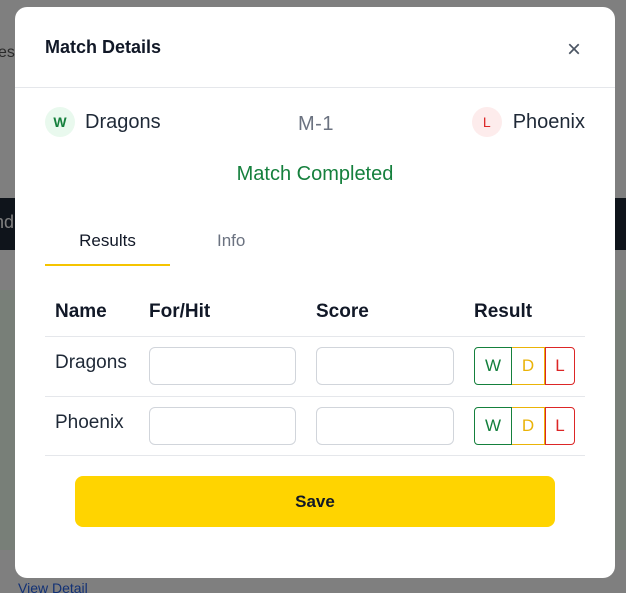  I want to click on tab-results: Results, so click(107, 241).